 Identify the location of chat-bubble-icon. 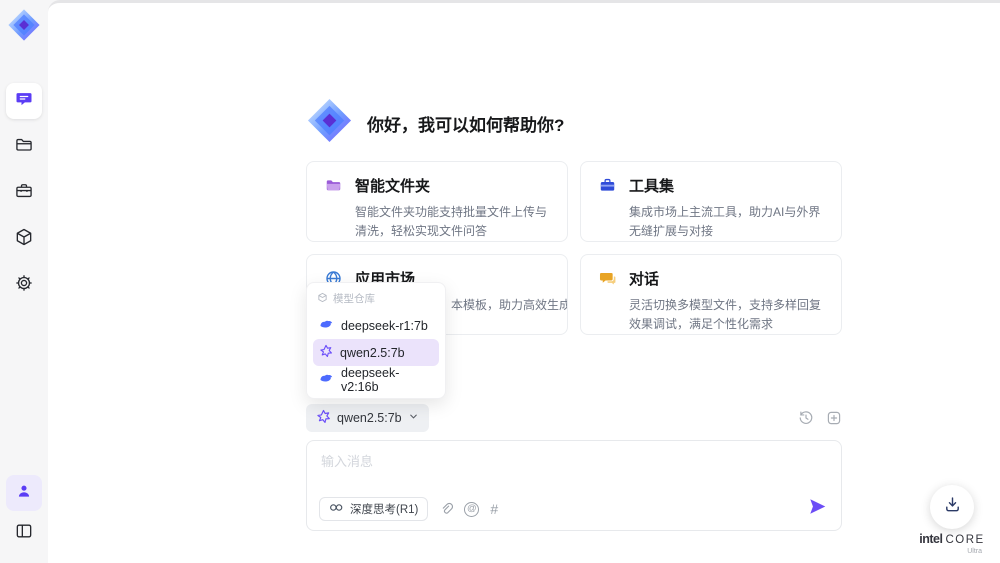
(24, 101).